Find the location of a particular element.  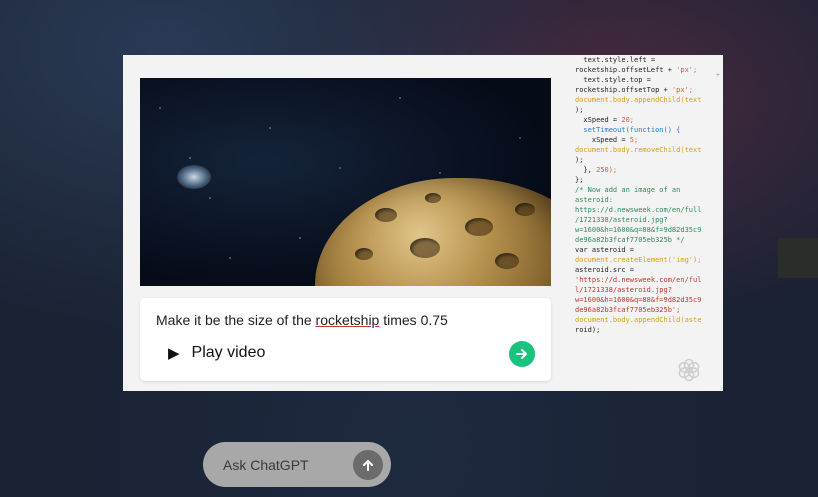

scroll-marker: + is located at coordinates (717, 75).